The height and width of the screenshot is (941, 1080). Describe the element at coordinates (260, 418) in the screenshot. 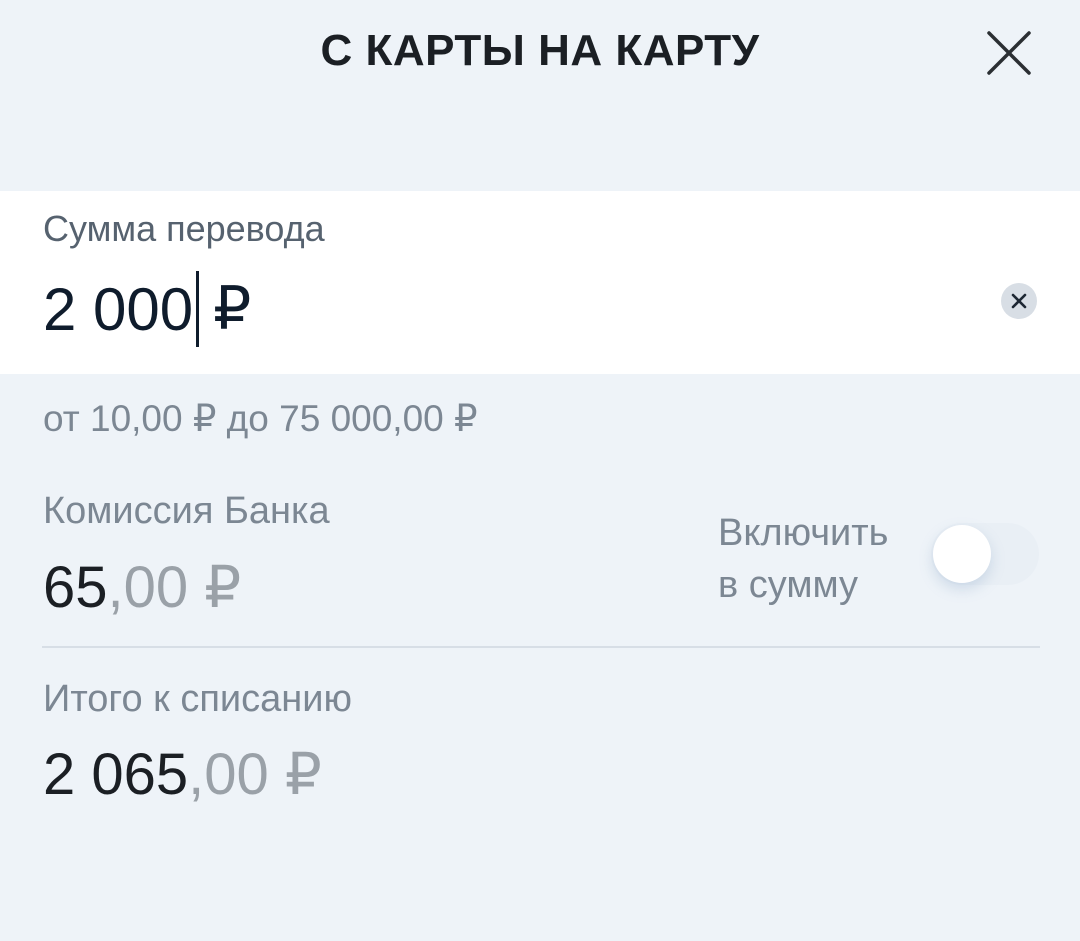

I see `amount-limits: от 10,00 ₽ до 75 000,00 ₽` at that location.